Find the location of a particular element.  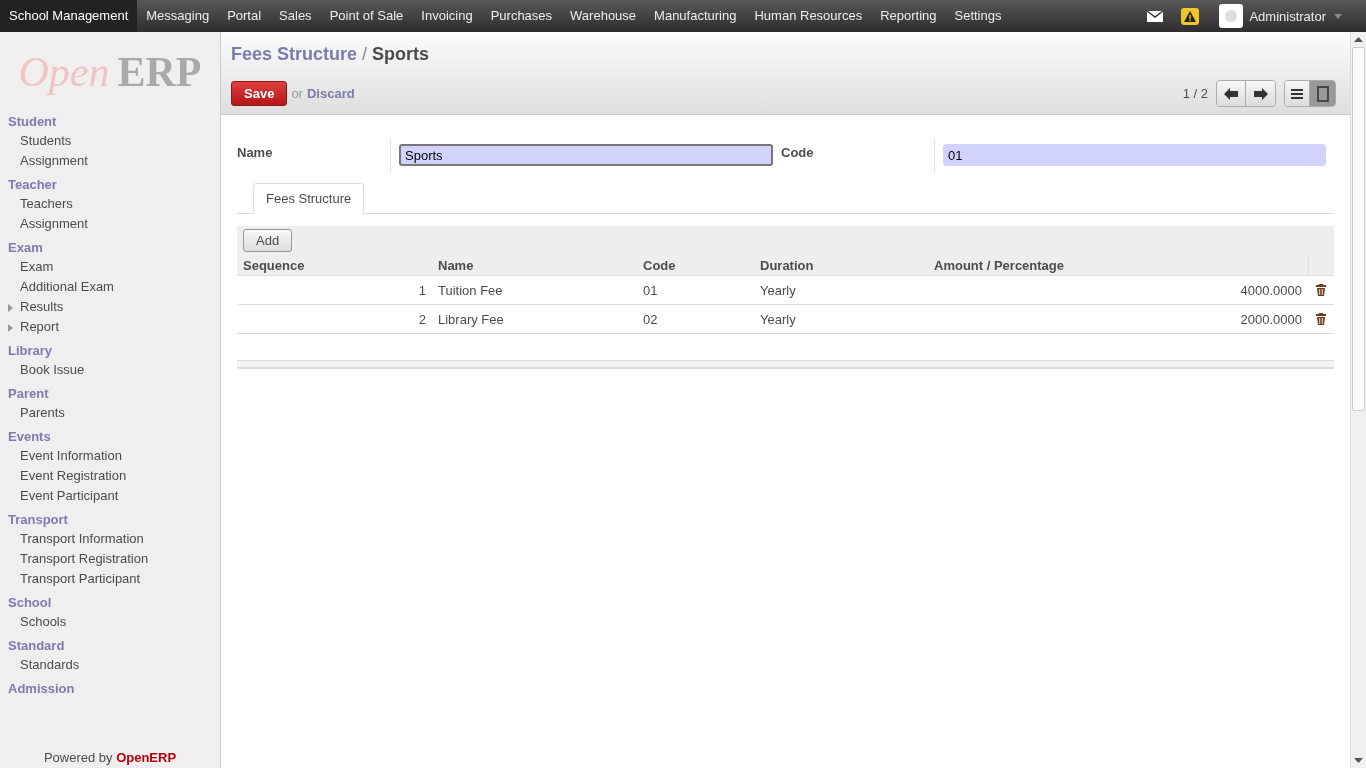

menu-item: Warehouse is located at coordinates (603, 16).